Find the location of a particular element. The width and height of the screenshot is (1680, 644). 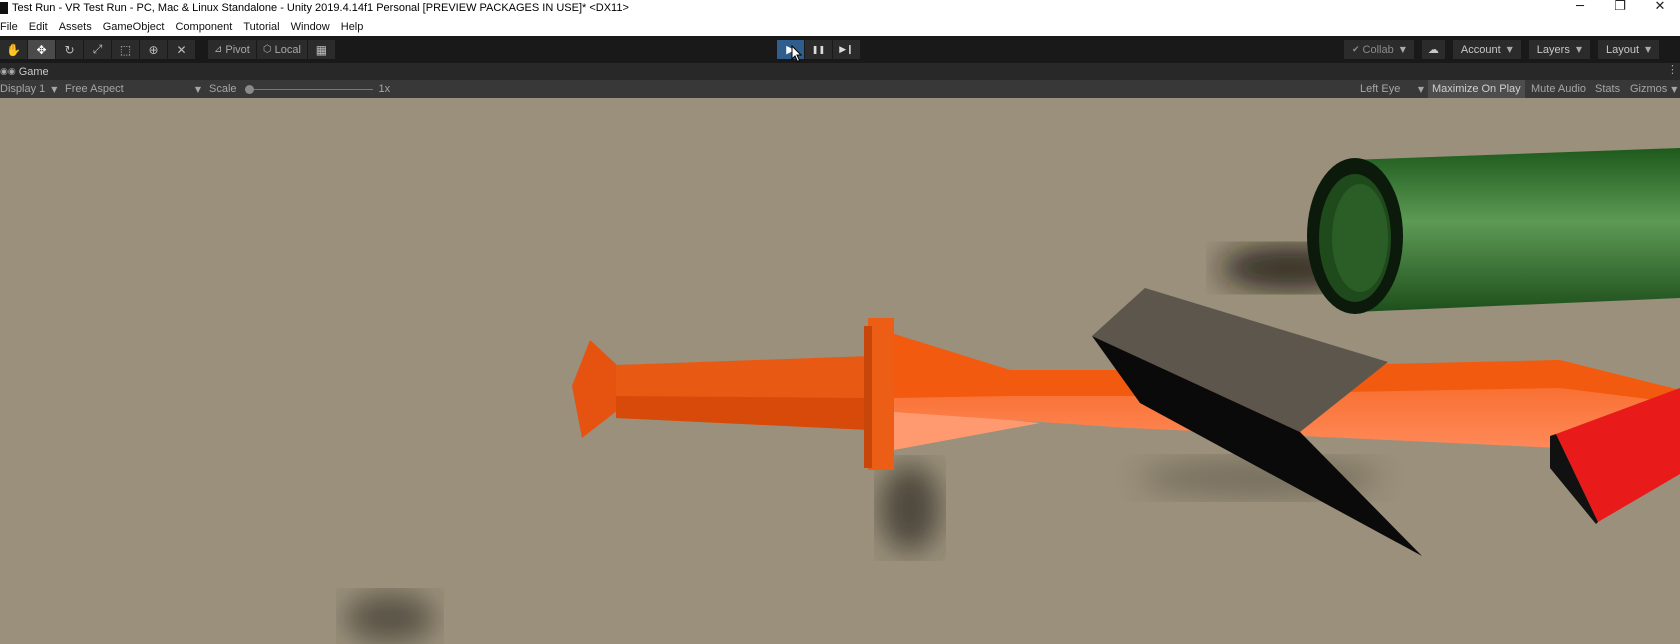

pivot-toggle-button: ⊿ Pivot is located at coordinates (232, 49).